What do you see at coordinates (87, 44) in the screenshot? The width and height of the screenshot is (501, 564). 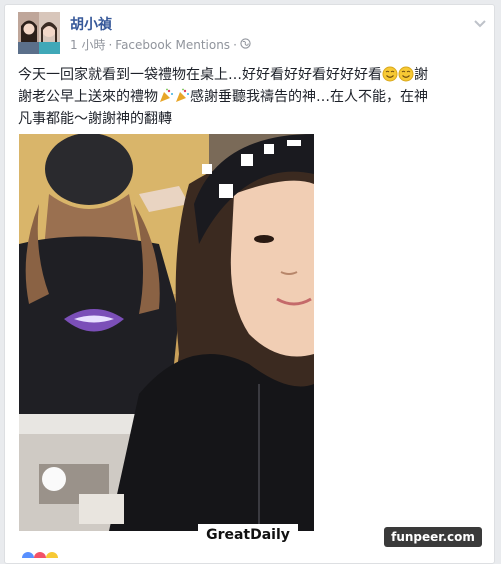 I see `post-time: 1 小時` at bounding box center [87, 44].